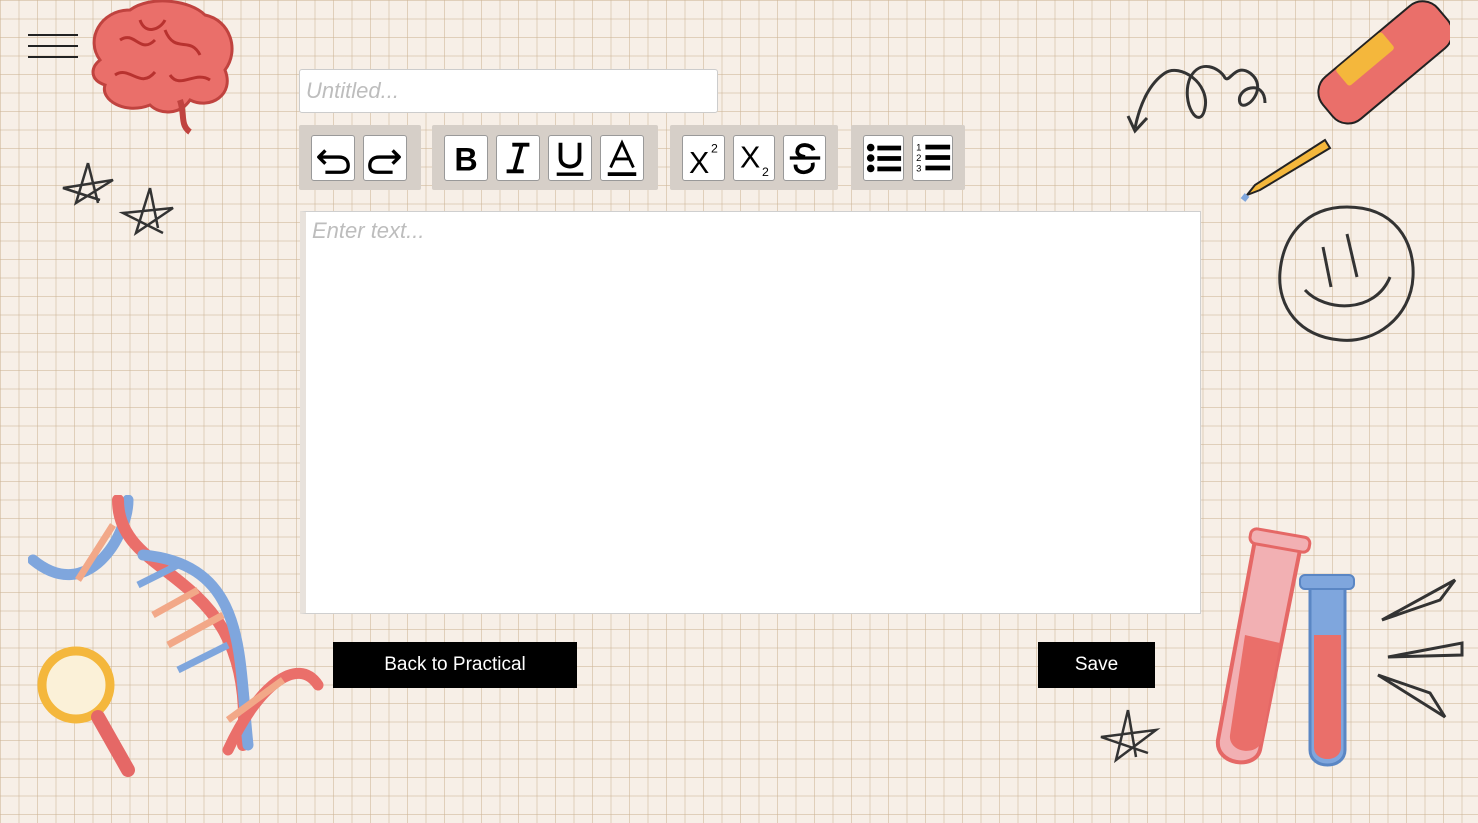 Image resolution: width=1478 pixels, height=823 pixels. I want to click on dna-magnifier-illustration, so click(176, 636).